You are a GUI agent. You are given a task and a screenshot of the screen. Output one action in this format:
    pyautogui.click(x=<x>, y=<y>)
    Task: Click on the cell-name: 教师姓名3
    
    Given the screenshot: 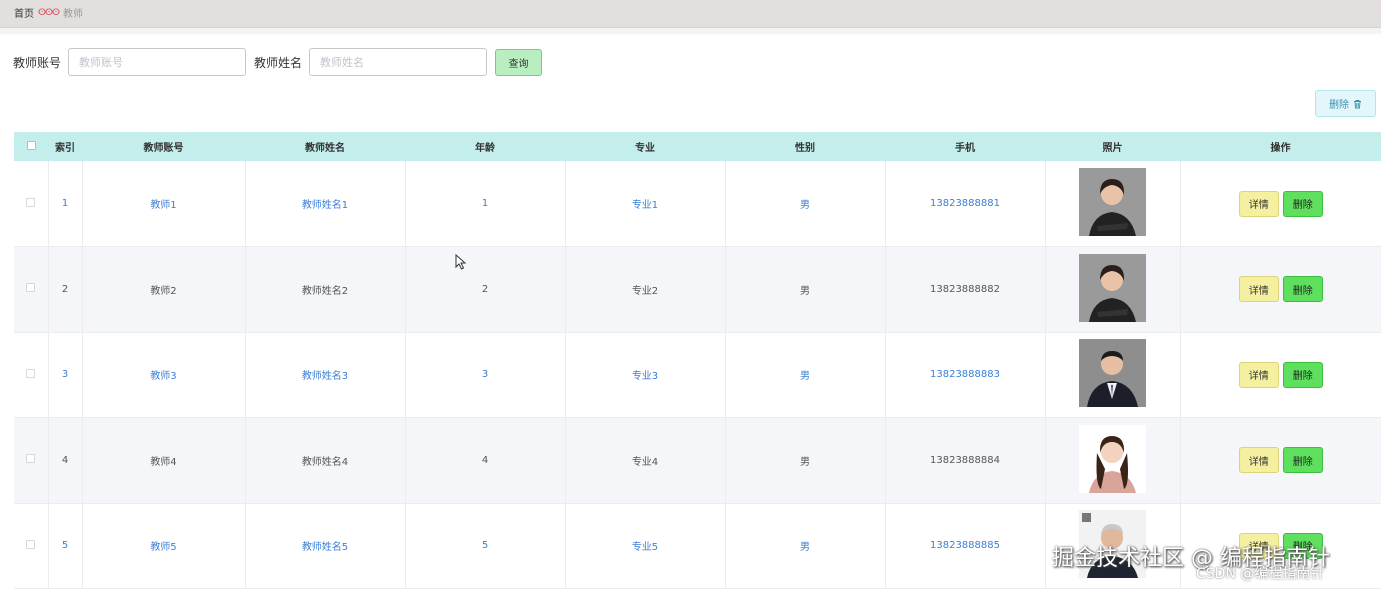 What is the action you would take?
    pyautogui.click(x=325, y=375)
    